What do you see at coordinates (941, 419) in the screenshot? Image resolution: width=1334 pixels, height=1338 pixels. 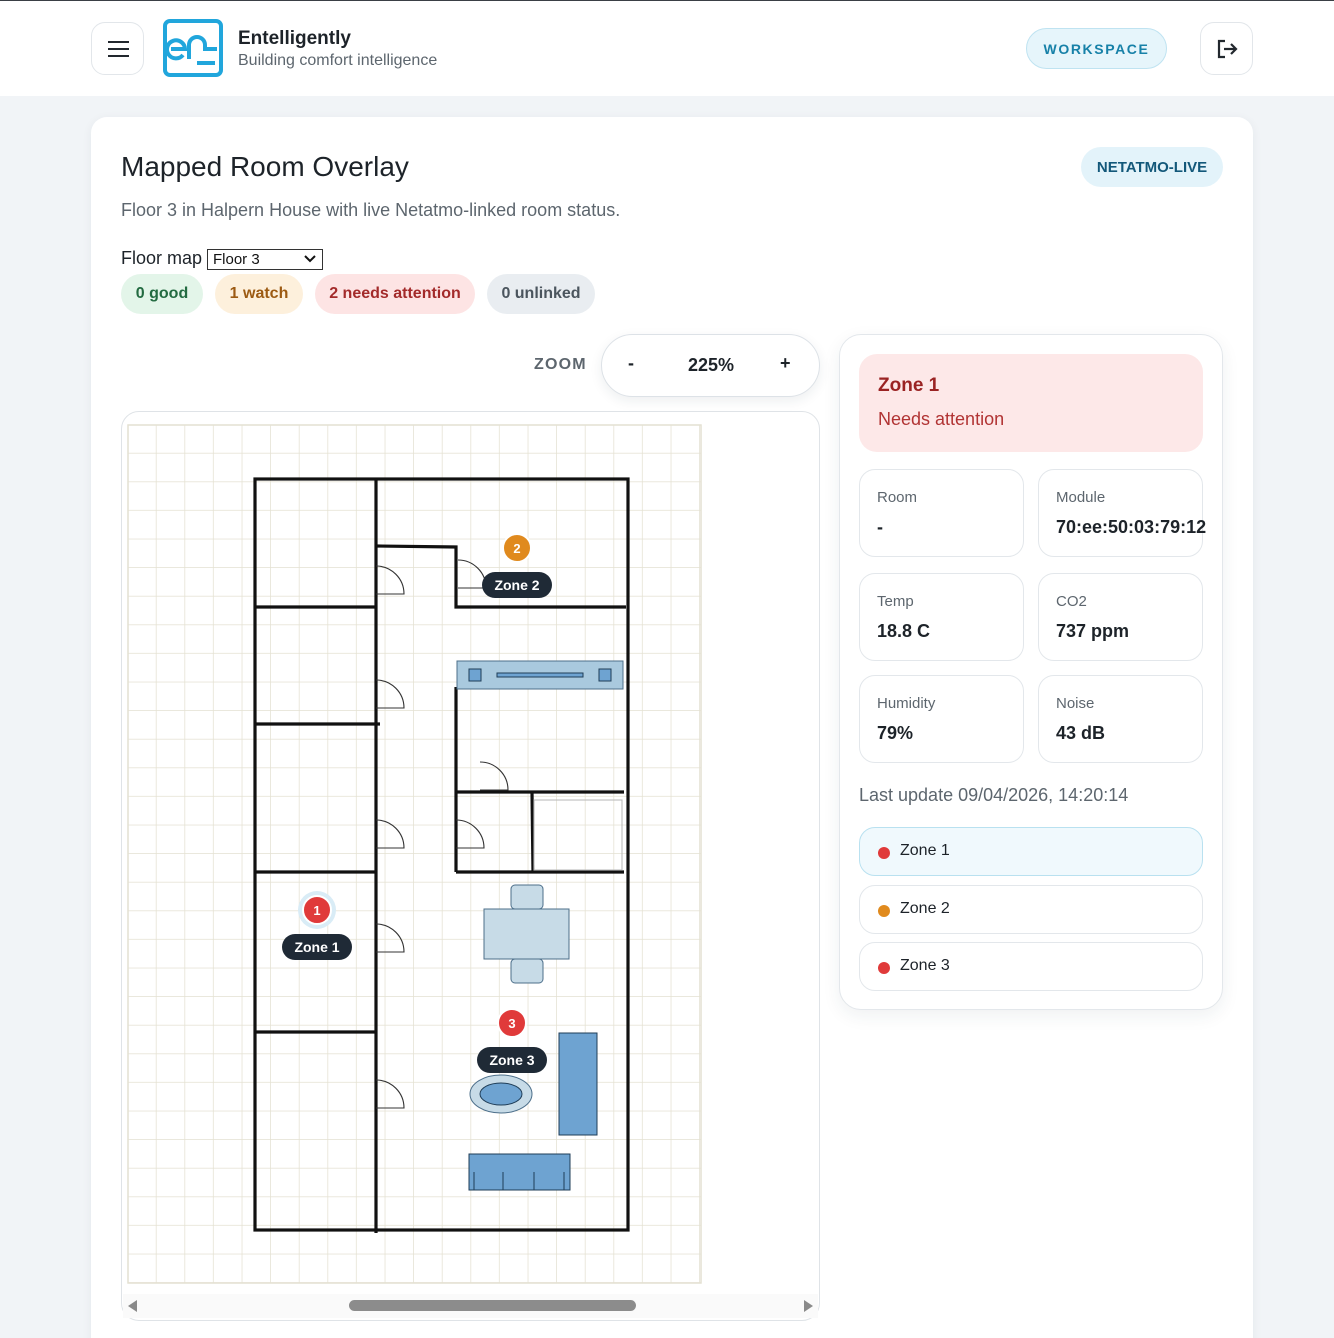 I see `selected-zone-status: Needs attention` at bounding box center [941, 419].